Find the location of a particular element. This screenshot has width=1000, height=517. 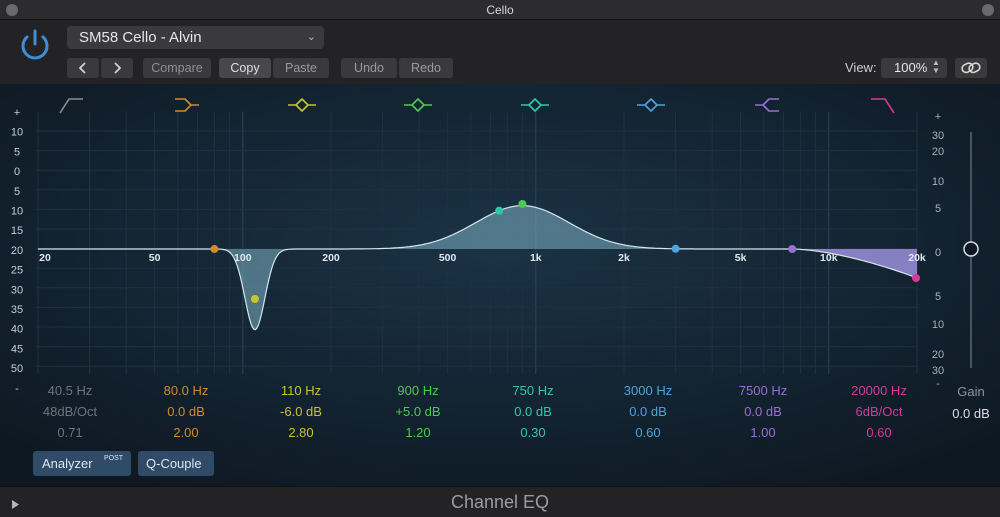

band-7-freq: 7500 Hz is located at coordinates (763, 390).